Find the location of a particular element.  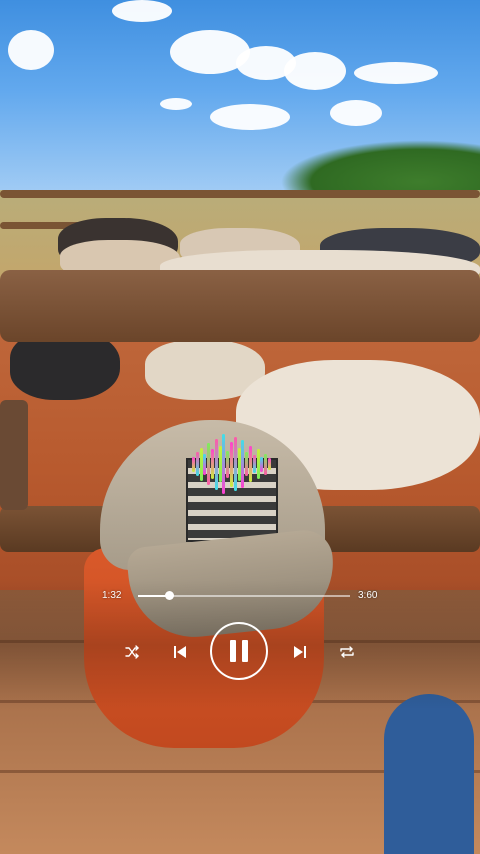

shuffle-button is located at coordinates (132, 652).